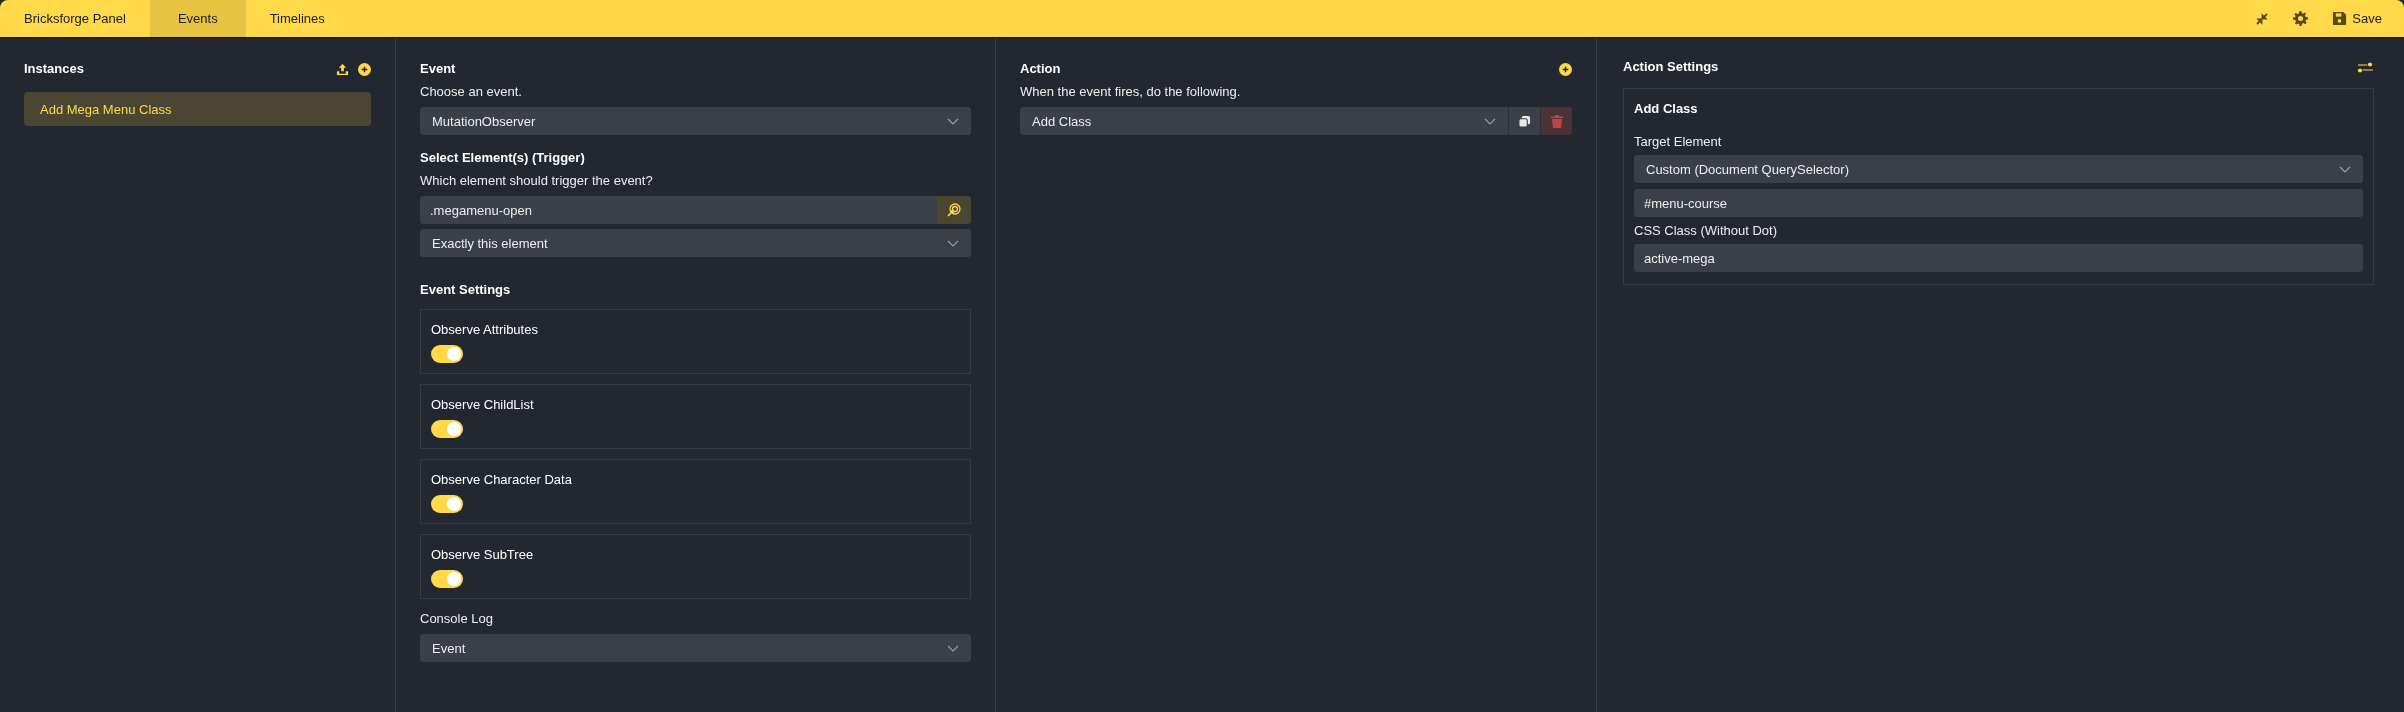  What do you see at coordinates (484, 329) in the screenshot?
I see `setting-label: Observe Attributes` at bounding box center [484, 329].